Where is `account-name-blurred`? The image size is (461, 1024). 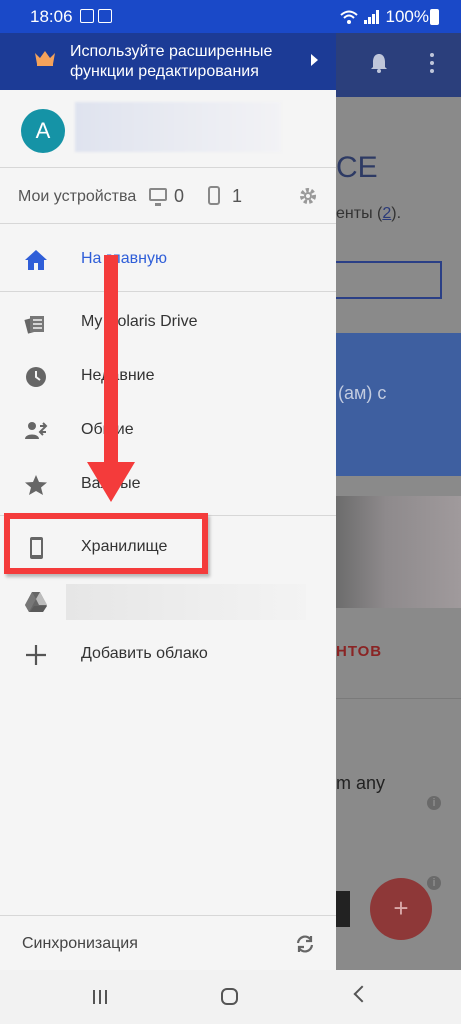
account-name-blurred is located at coordinates (178, 127).